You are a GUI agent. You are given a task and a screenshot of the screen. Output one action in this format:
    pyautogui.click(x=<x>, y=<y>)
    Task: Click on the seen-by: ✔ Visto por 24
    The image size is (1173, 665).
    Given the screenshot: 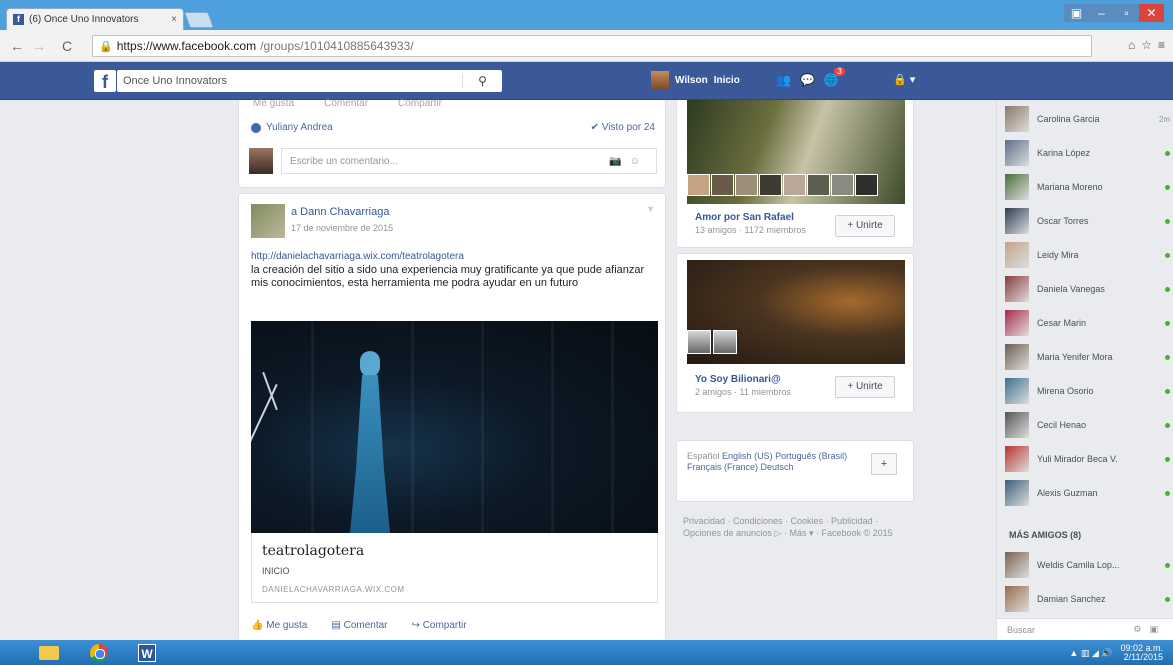 What is the action you would take?
    pyautogui.click(x=623, y=127)
    